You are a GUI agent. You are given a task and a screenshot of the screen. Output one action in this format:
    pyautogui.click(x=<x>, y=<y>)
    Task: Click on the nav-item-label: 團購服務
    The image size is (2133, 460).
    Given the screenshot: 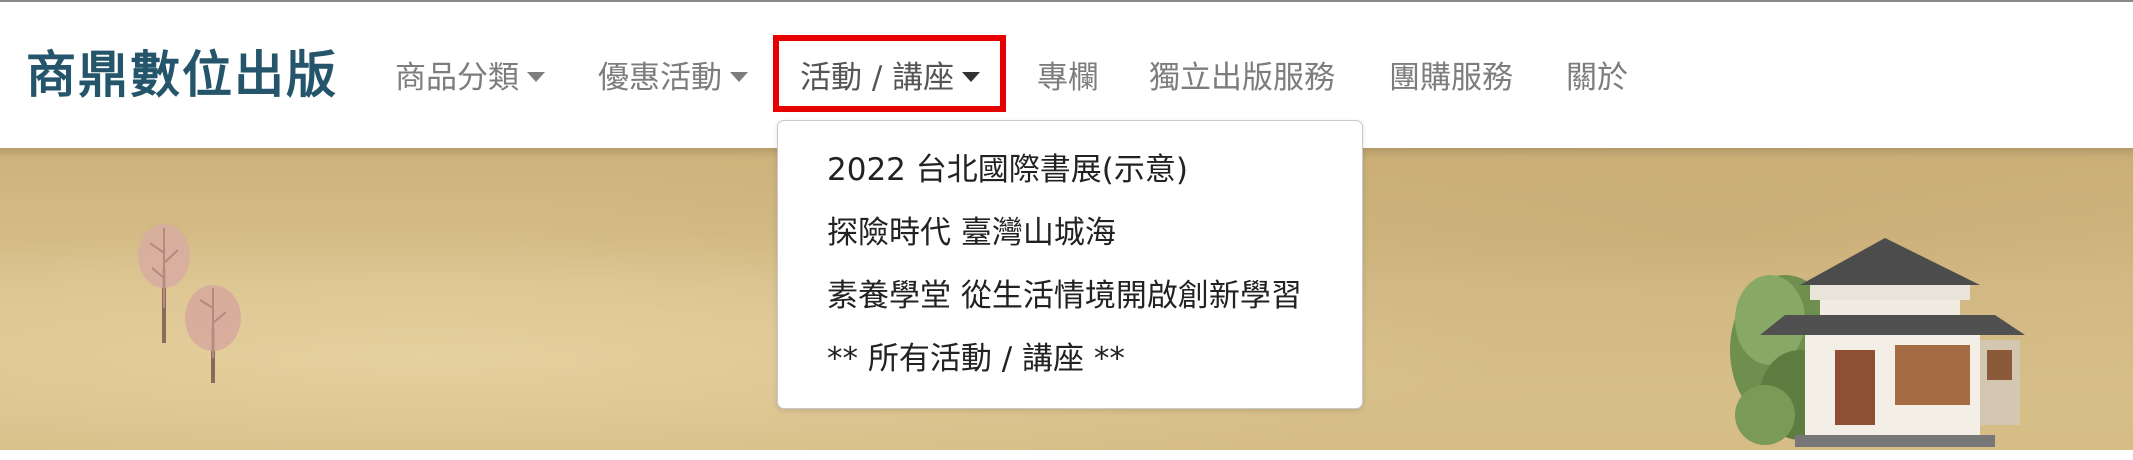 What is the action you would take?
    pyautogui.click(x=1451, y=78)
    